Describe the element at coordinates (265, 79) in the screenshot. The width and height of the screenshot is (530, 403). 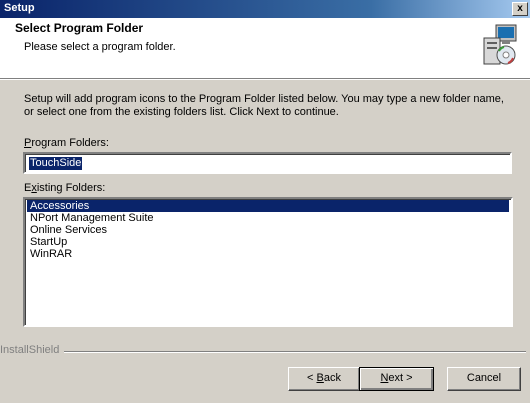
I see `header-divider` at that location.